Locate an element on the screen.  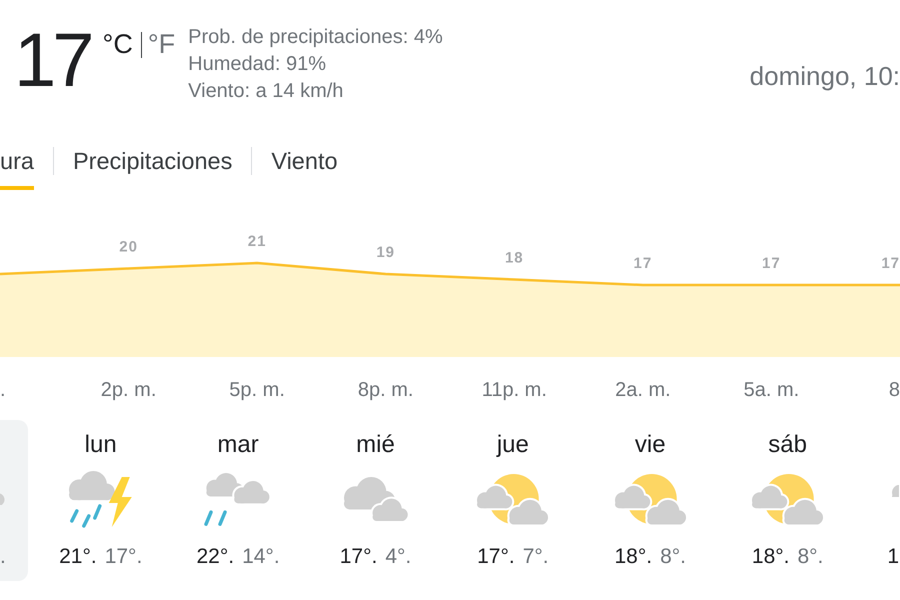
day-card: lun 21°. 17°. is located at coordinates (101, 500).